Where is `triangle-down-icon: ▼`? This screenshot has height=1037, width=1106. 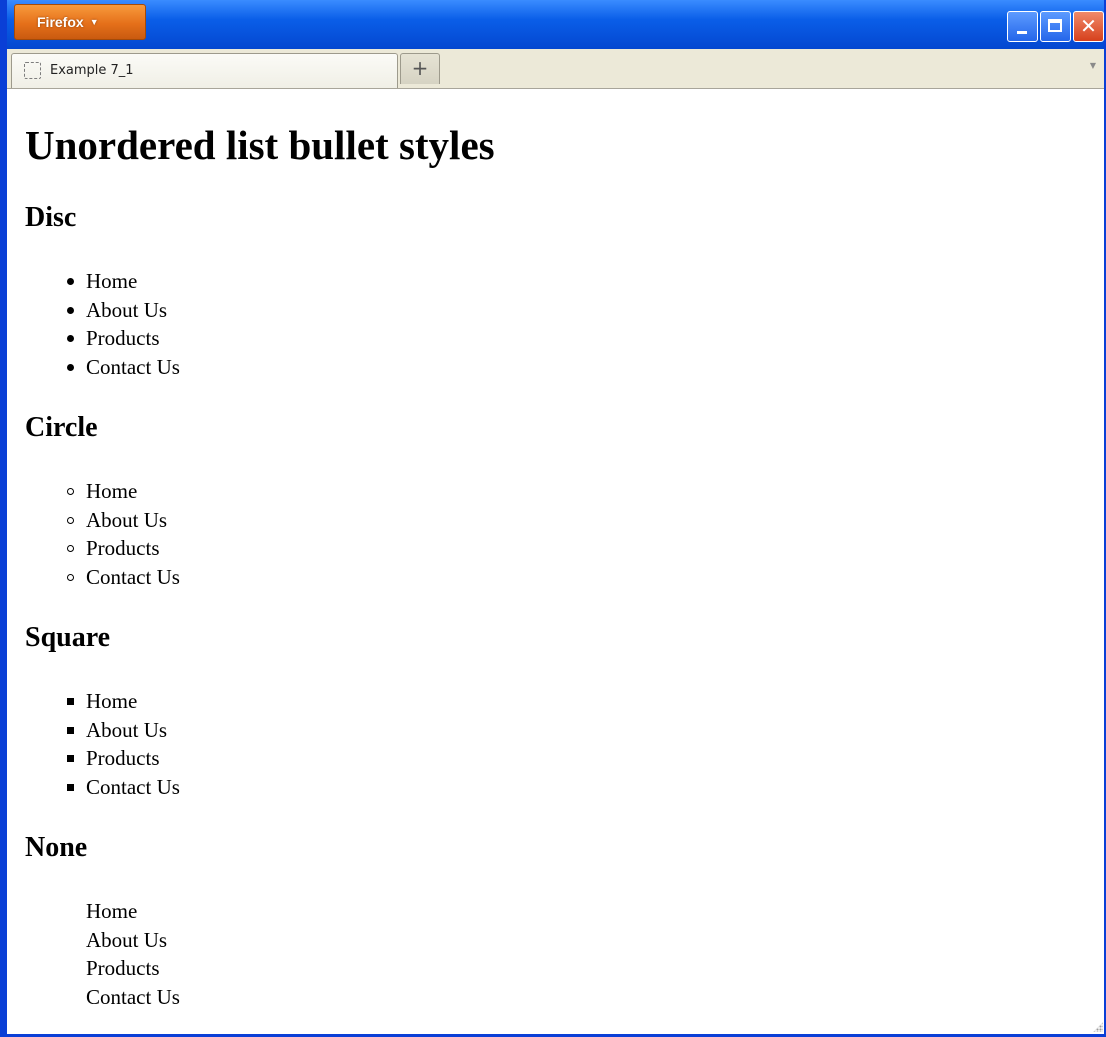
triangle-down-icon: ▼ is located at coordinates (94, 22).